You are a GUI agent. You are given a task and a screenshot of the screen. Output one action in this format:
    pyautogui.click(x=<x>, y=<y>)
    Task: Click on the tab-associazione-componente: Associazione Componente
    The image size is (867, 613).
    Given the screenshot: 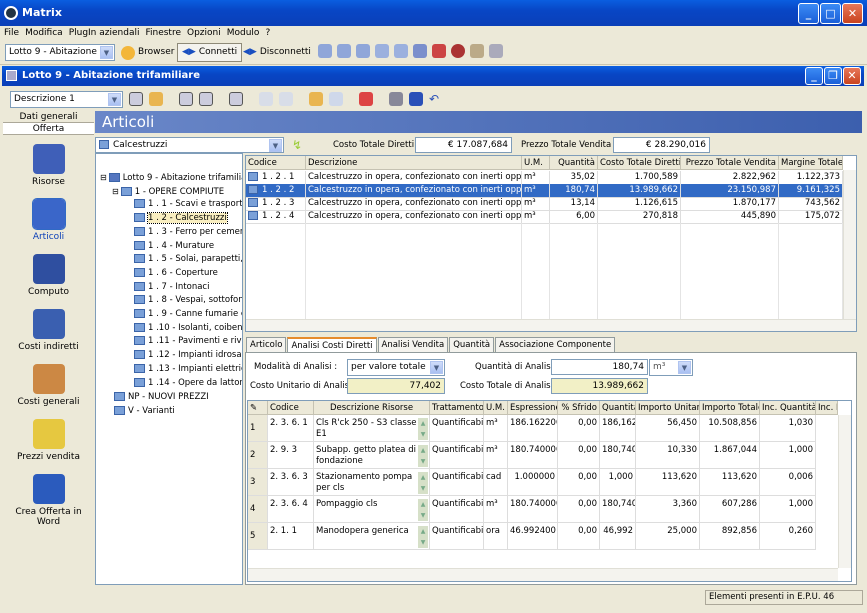 What is the action you would take?
    pyautogui.click(x=555, y=344)
    